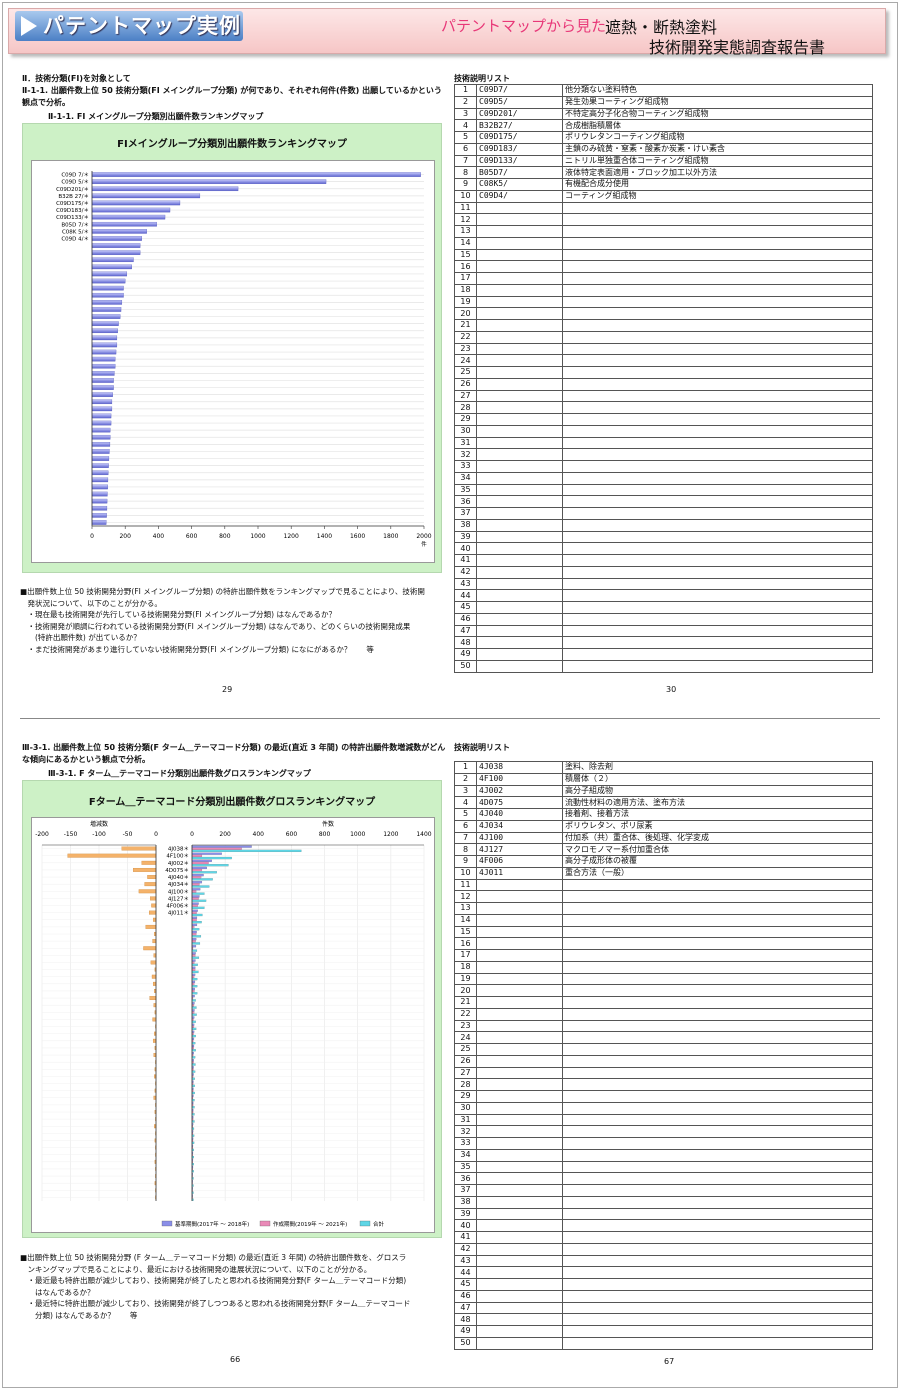  I want to click on row-number: 34, so click(465, 1155).